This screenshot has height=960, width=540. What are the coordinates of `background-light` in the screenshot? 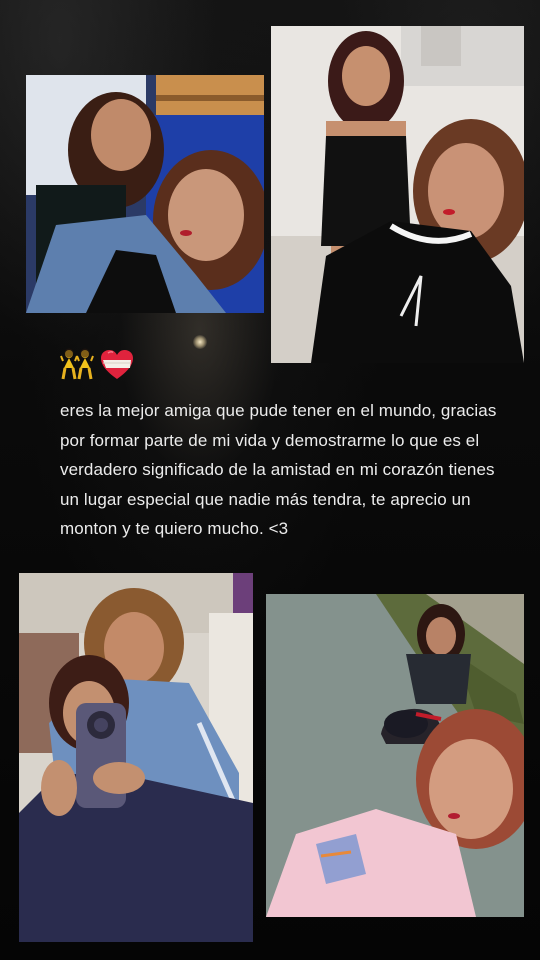 It's located at (200, 342).